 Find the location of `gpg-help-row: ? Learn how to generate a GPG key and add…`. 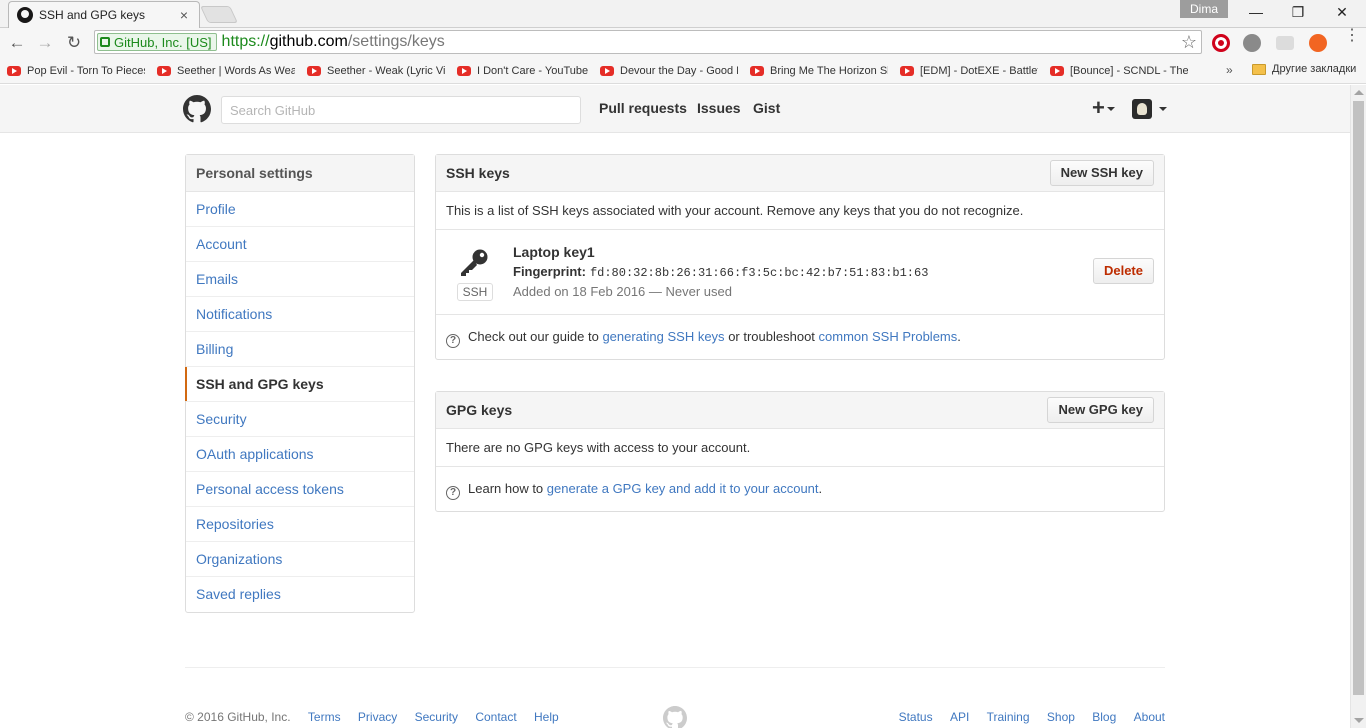

gpg-help-row: ? Learn how to generate a GPG key and add… is located at coordinates (800, 489).